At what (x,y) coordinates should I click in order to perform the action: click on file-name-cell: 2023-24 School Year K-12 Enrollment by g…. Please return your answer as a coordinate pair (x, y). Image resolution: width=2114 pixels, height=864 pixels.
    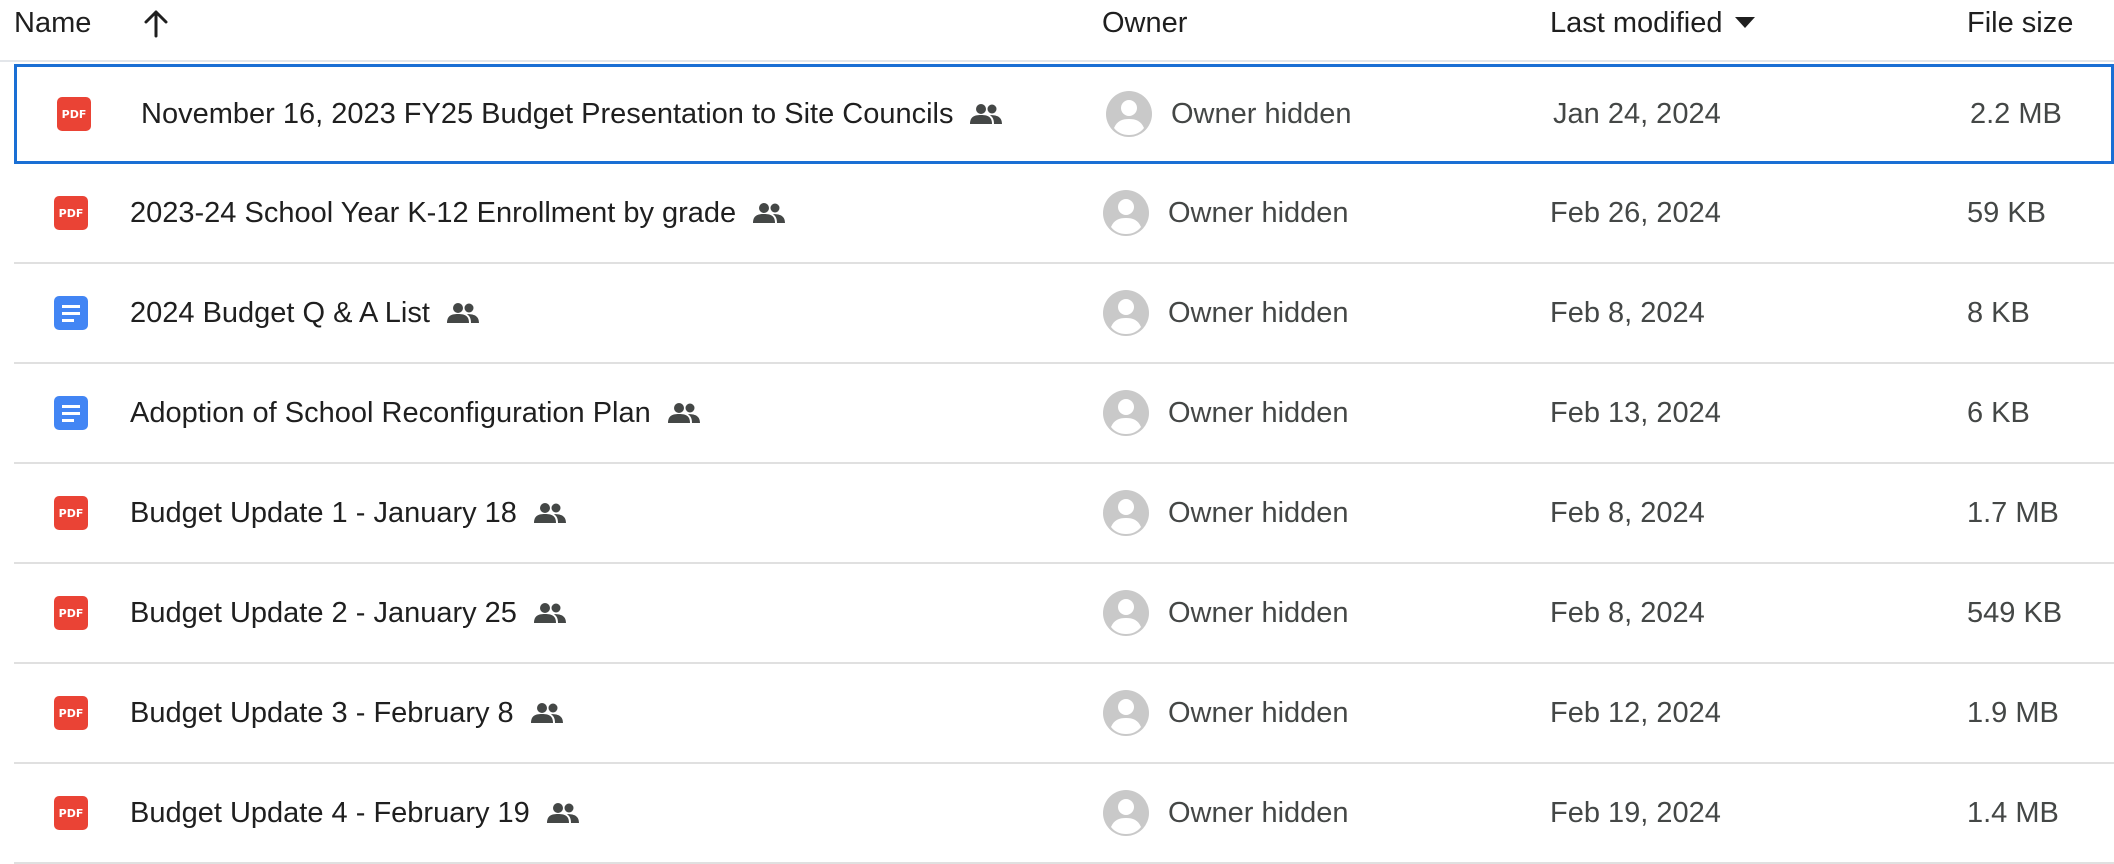
    Looking at the image, I should click on (458, 213).